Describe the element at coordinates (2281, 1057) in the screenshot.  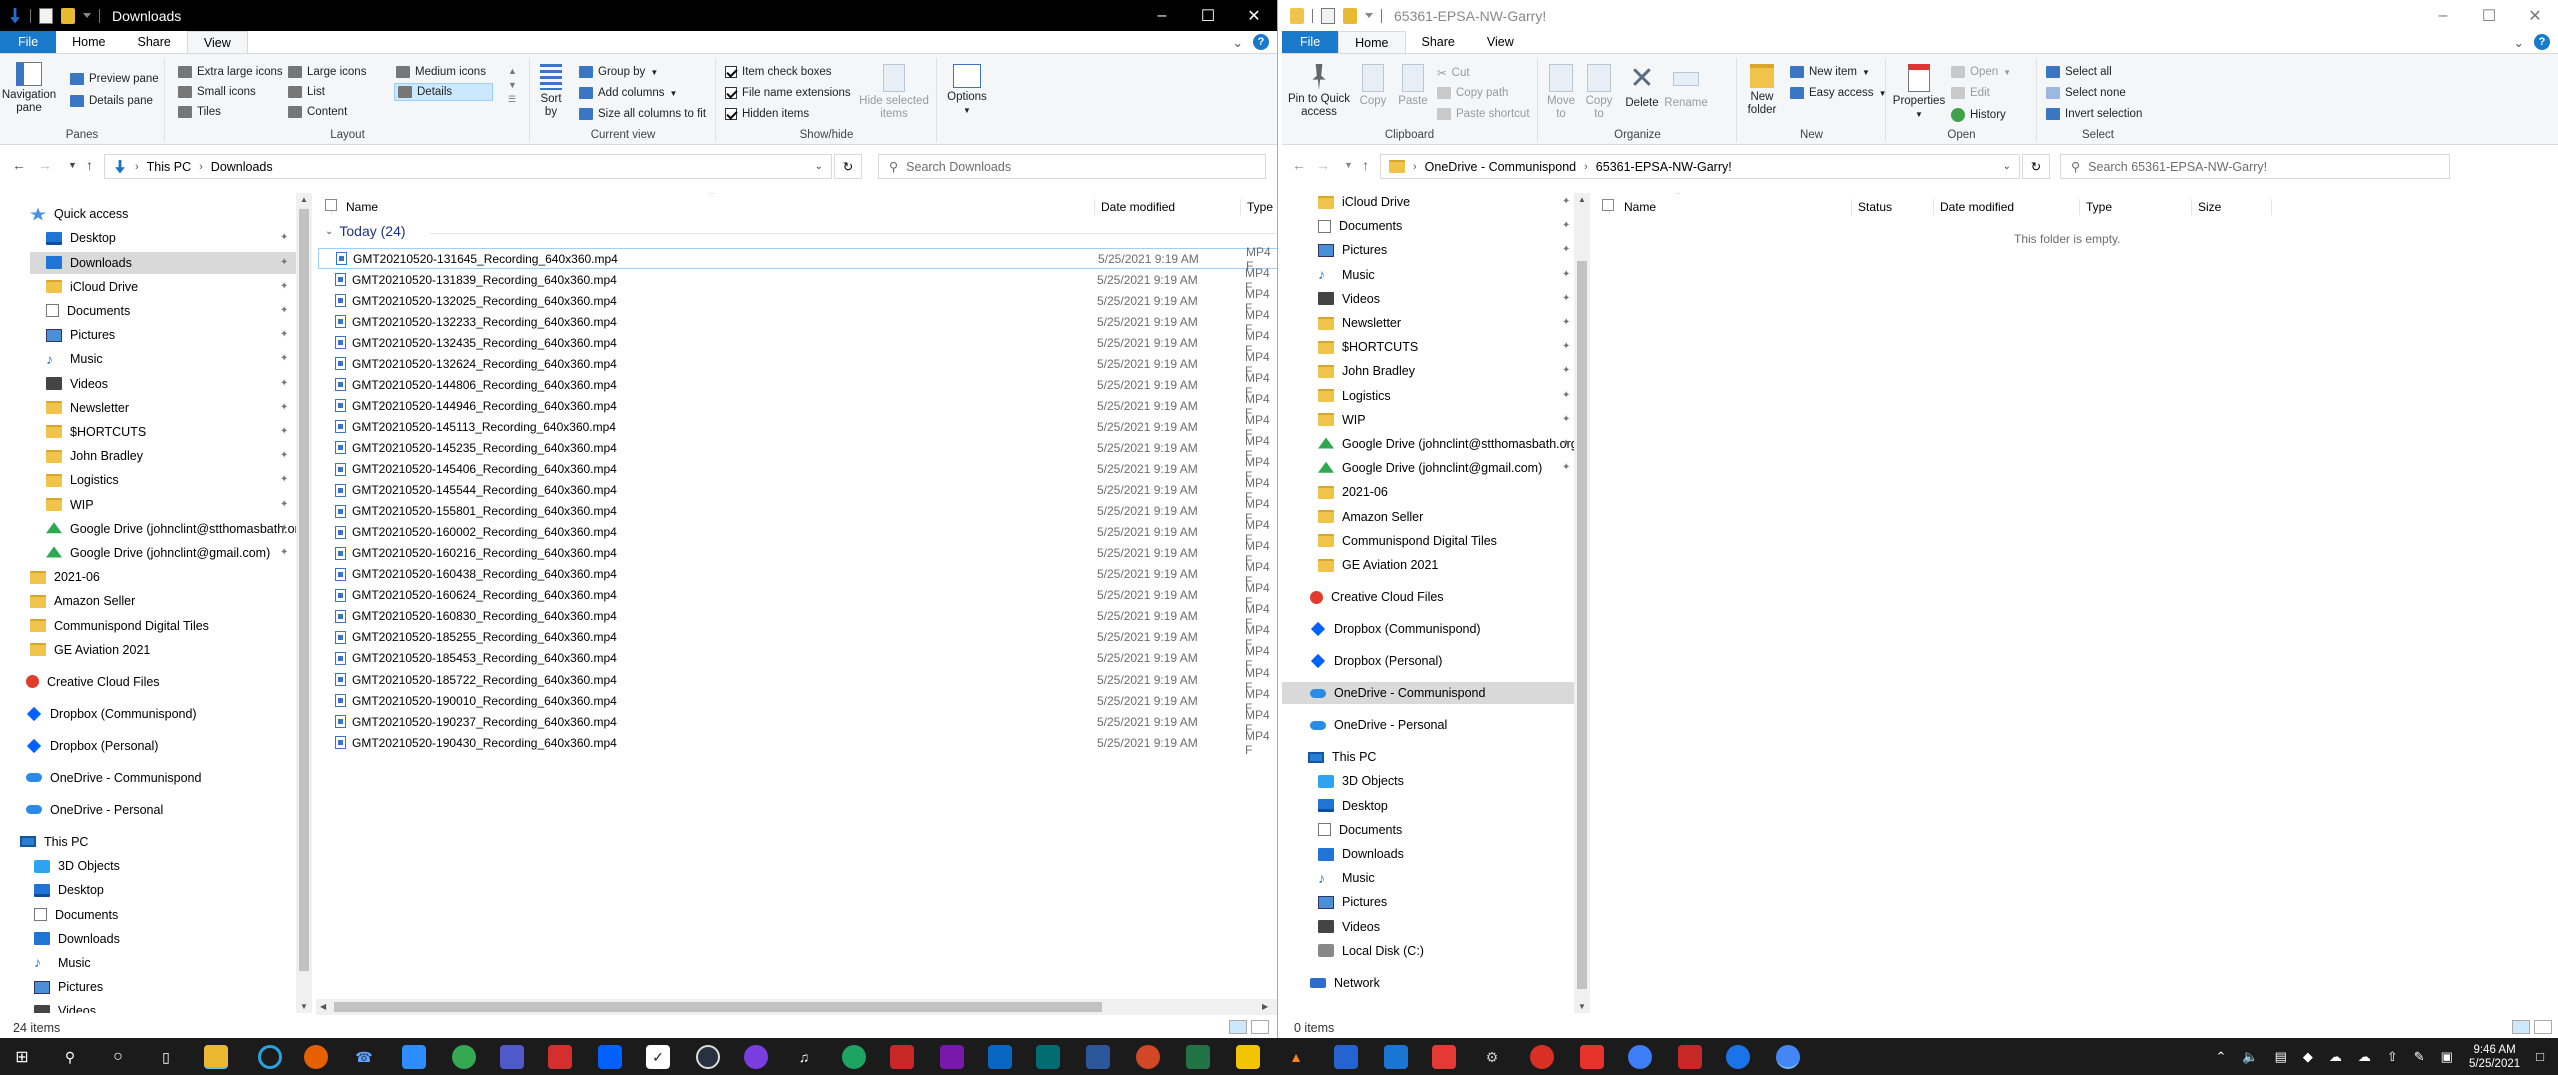
I see `network-icon: ▤` at that location.